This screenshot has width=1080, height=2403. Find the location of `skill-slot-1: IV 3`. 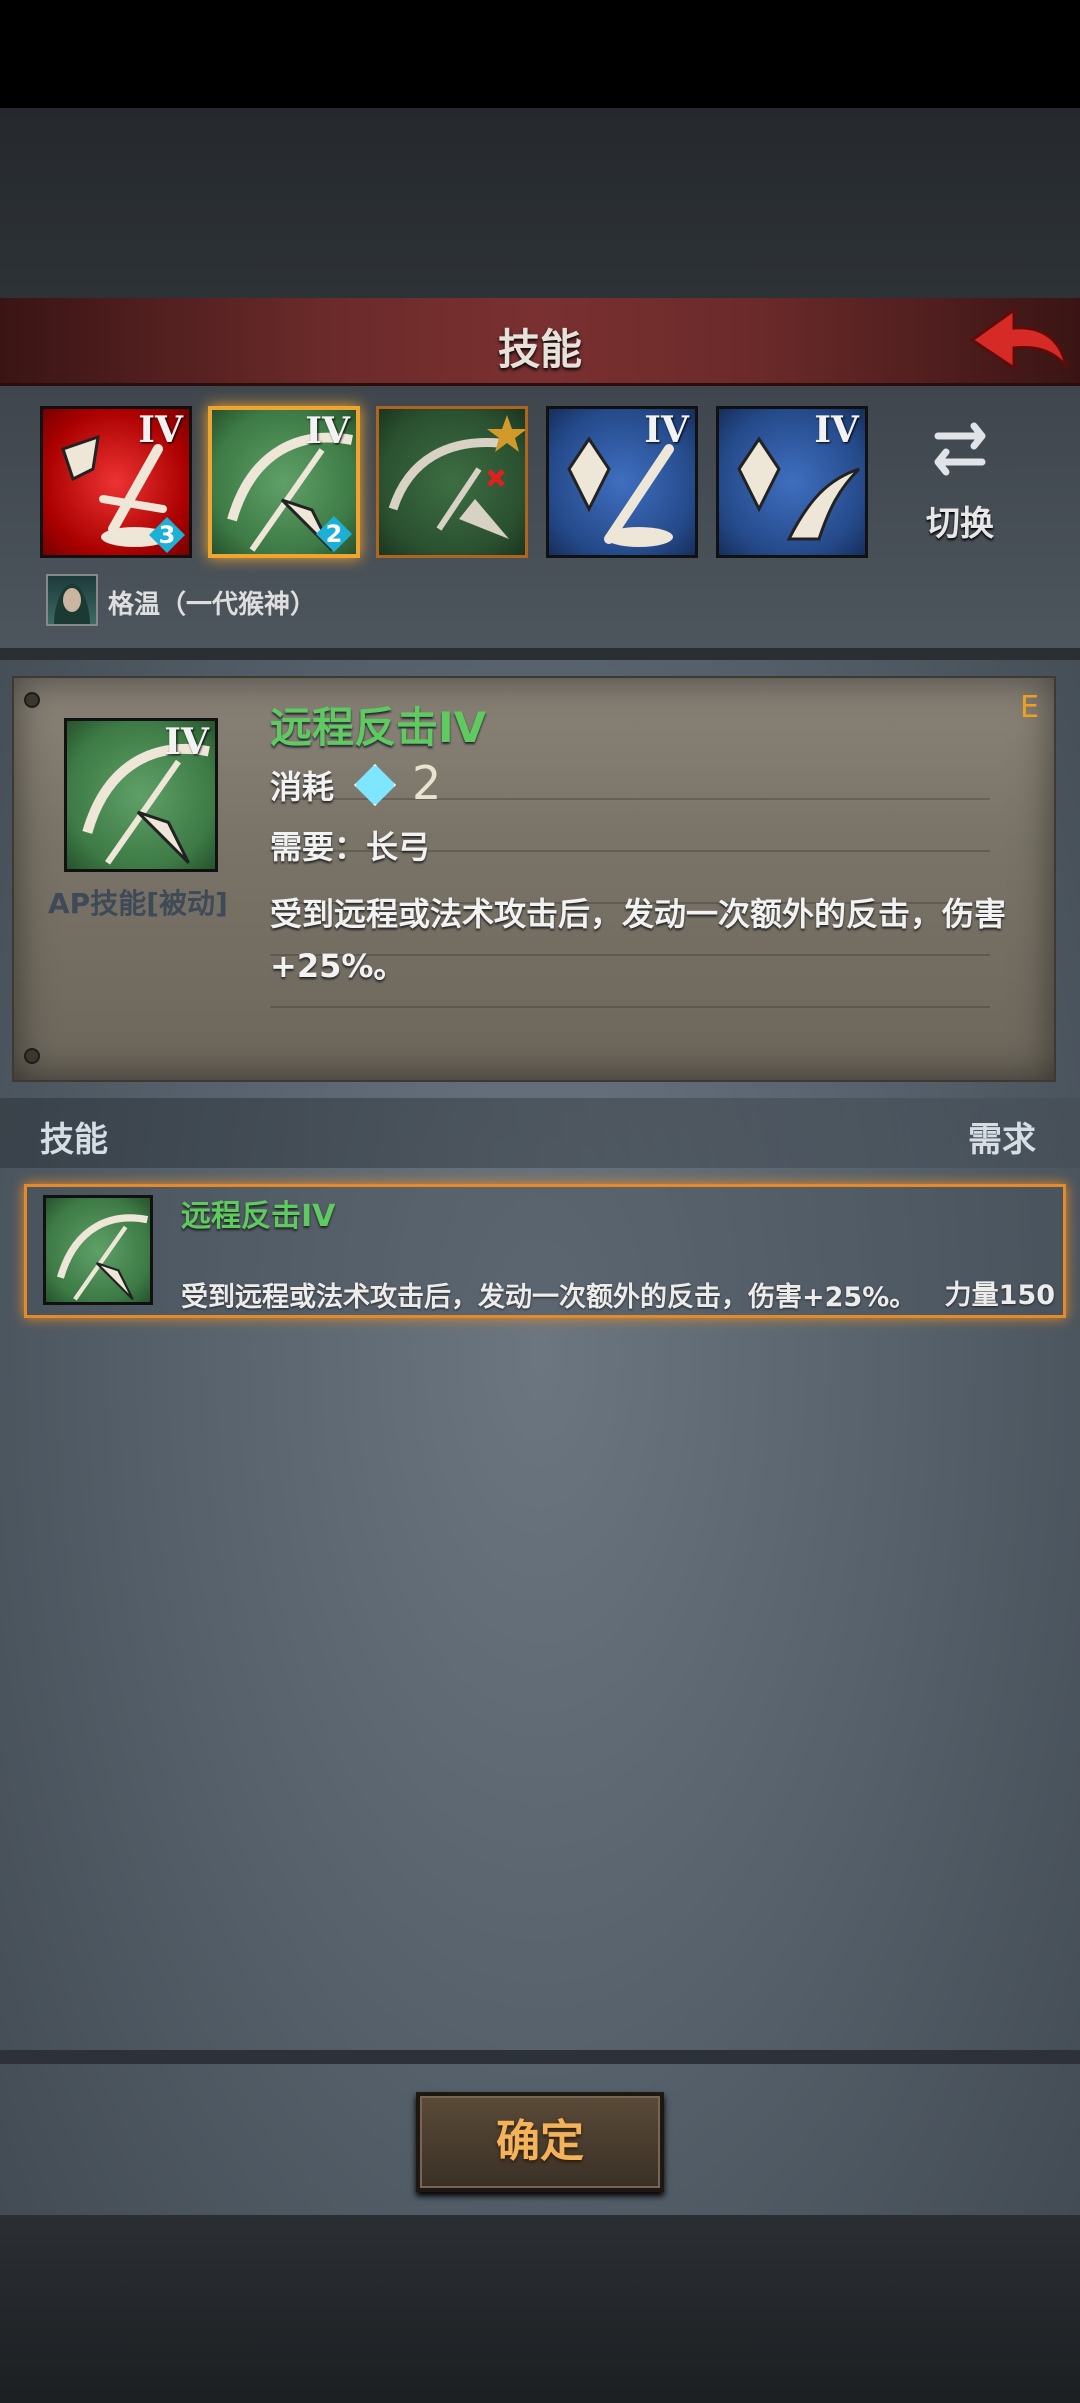

skill-slot-1: IV 3 is located at coordinates (116, 482).